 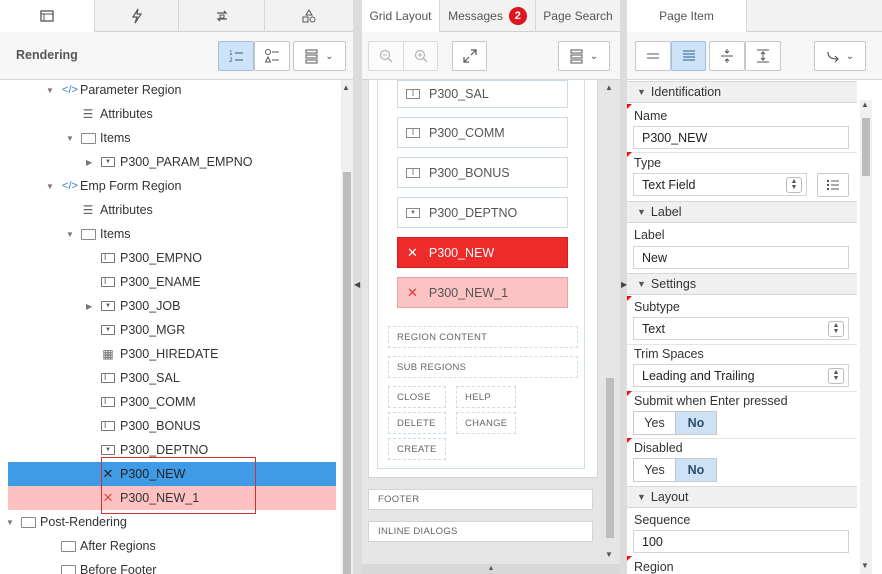 I want to click on sequence-field: 100, so click(x=741, y=541).